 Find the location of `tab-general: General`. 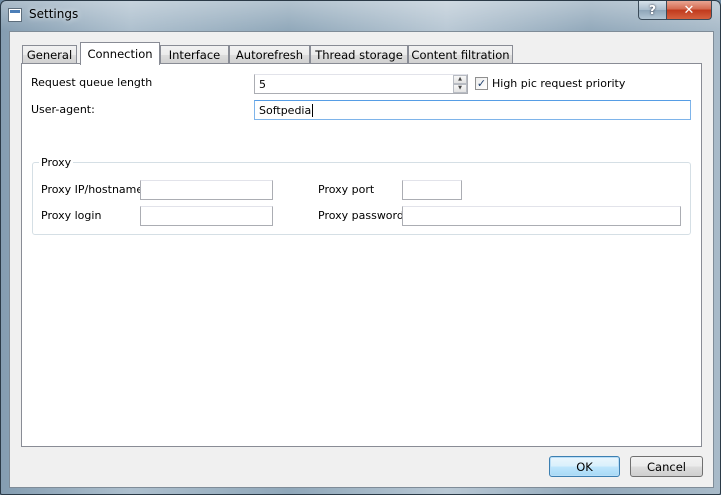

tab-general: General is located at coordinates (49, 54).